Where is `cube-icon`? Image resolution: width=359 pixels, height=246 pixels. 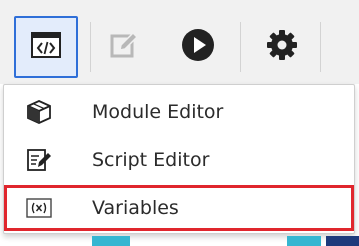 cube-icon is located at coordinates (39, 112).